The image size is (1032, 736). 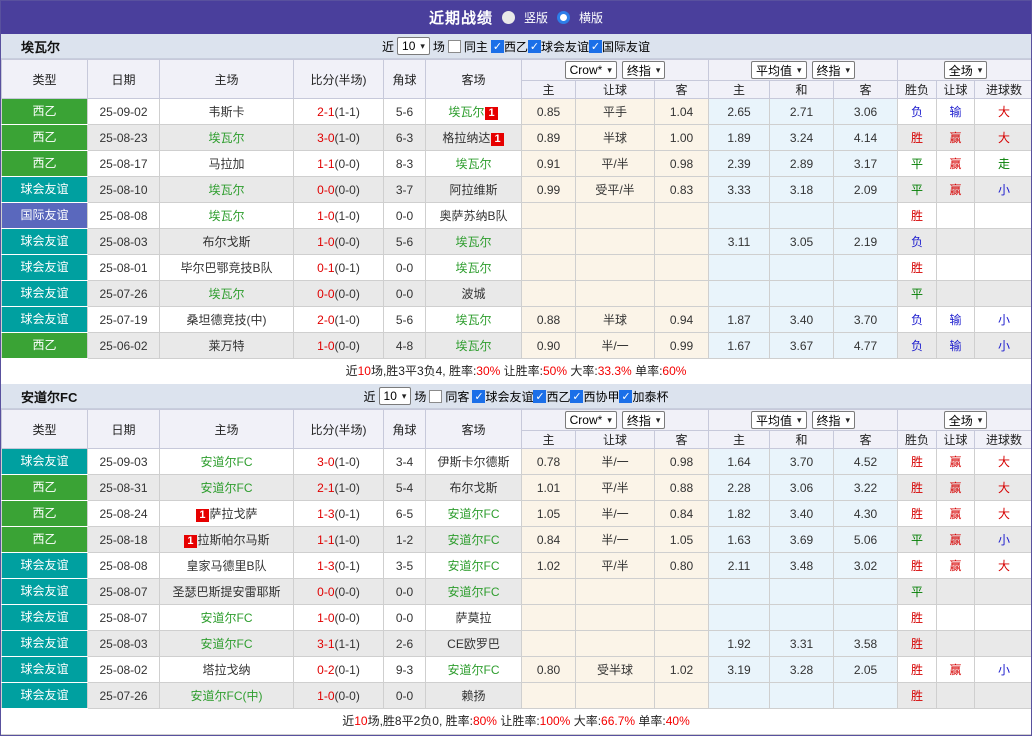 What do you see at coordinates (404, 189) in the screenshot?
I see `corner-count: 3-7` at bounding box center [404, 189].